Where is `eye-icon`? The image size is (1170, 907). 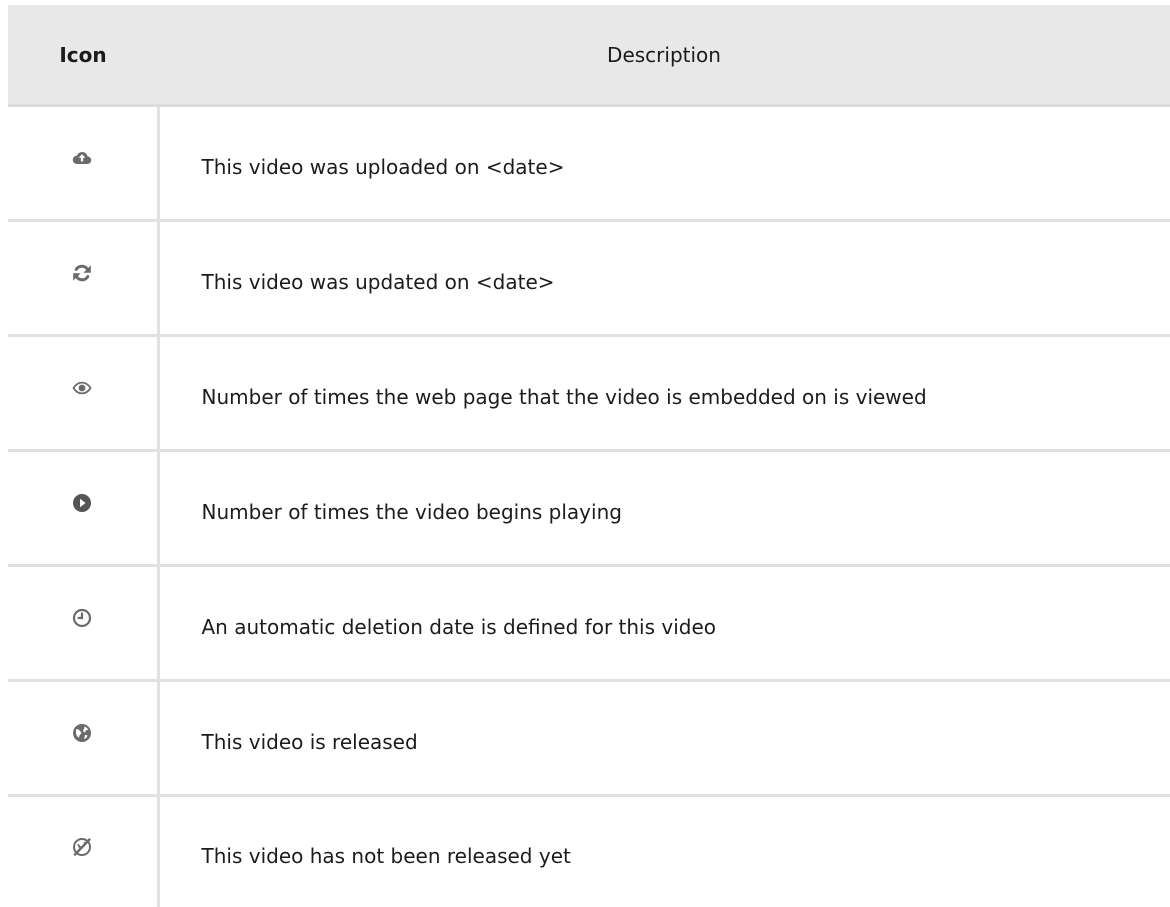 eye-icon is located at coordinates (82, 388).